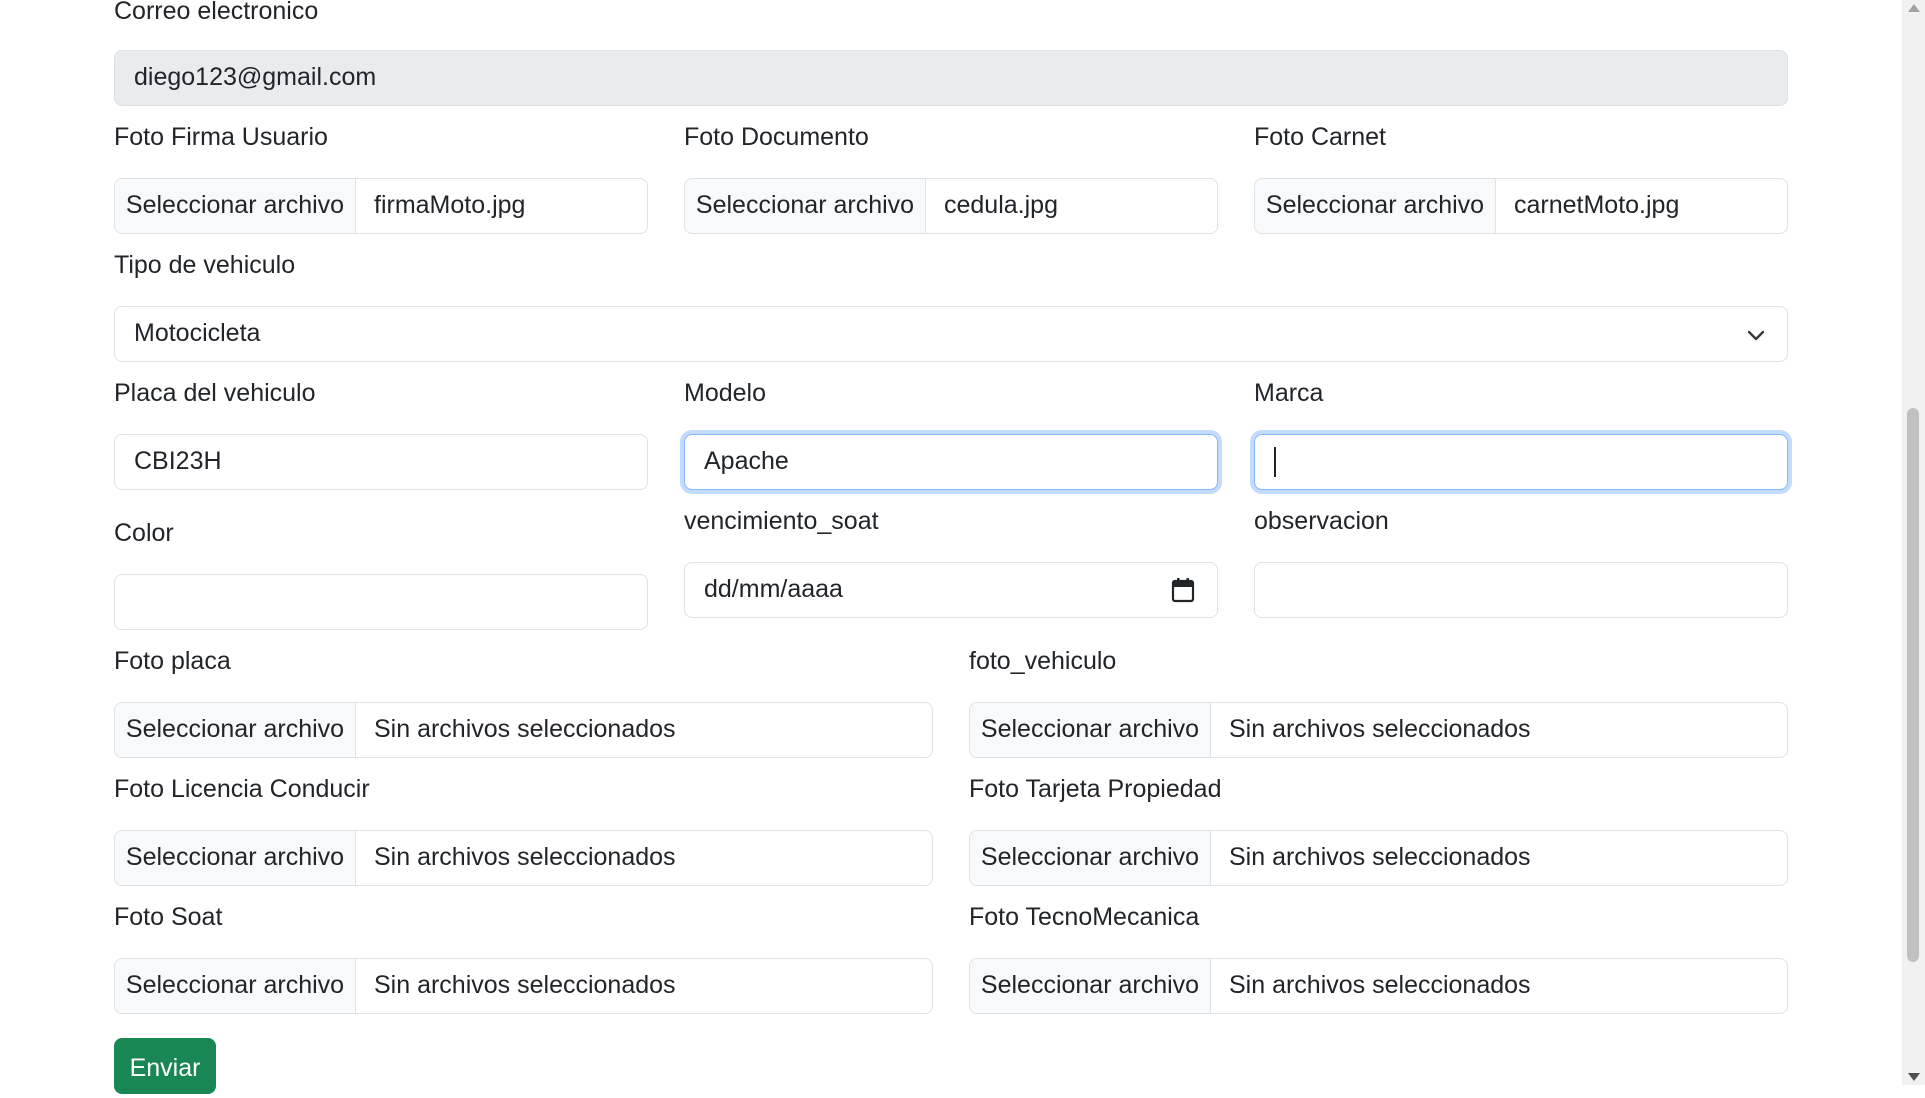 The height and width of the screenshot is (1098, 1925). I want to click on foto-licencia-select-button: Seleccionar archivo, so click(235, 858).